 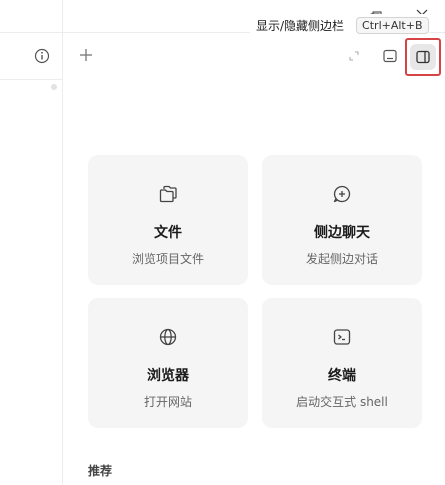 I want to click on bottom-panel-icon, so click(x=390, y=56).